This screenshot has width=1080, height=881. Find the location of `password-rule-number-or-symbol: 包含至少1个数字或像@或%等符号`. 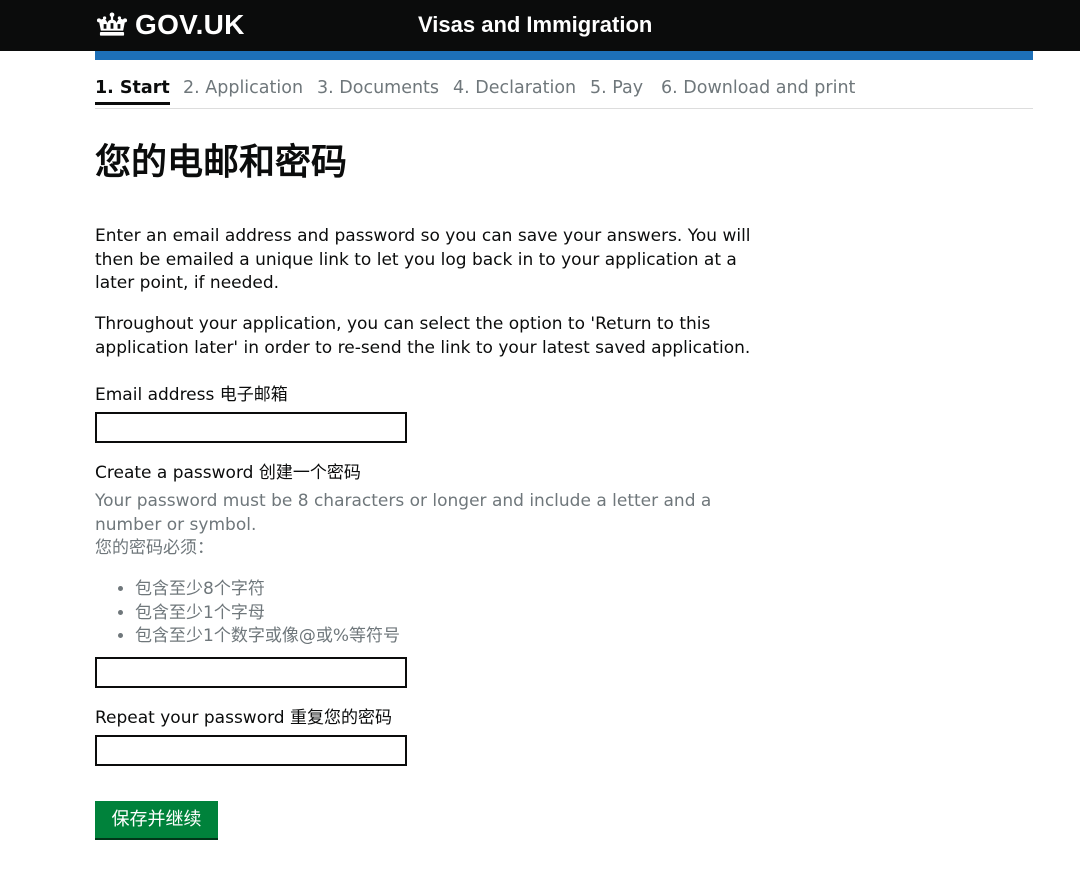

password-rule-number-or-symbol: 包含至少1个数字或像@或%等符号 is located at coordinates (267, 637).